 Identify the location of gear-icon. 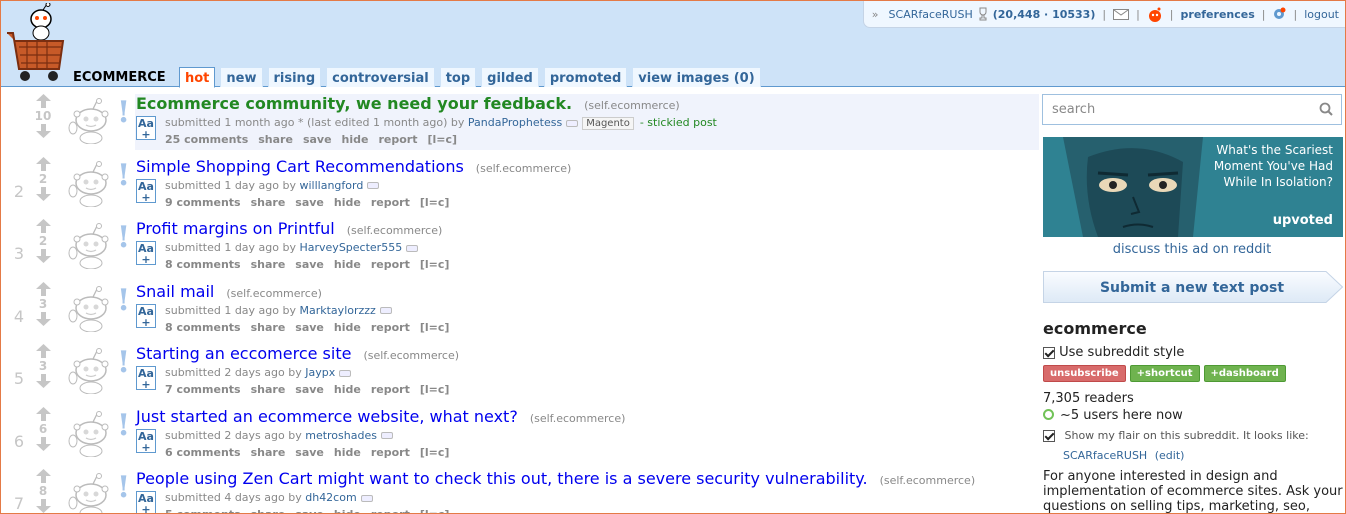
(1279, 14).